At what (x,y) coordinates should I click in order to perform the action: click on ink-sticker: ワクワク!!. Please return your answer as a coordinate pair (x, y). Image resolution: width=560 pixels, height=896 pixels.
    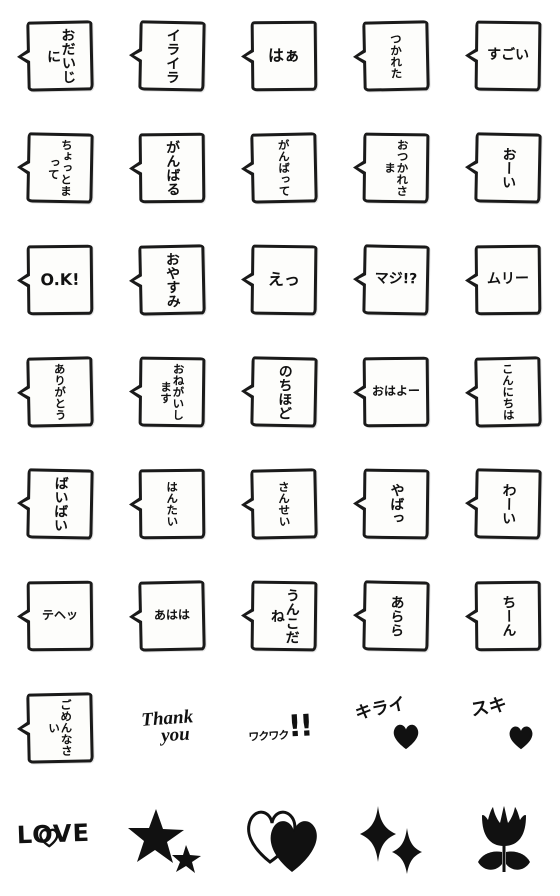
    Looking at the image, I should click on (280, 728).